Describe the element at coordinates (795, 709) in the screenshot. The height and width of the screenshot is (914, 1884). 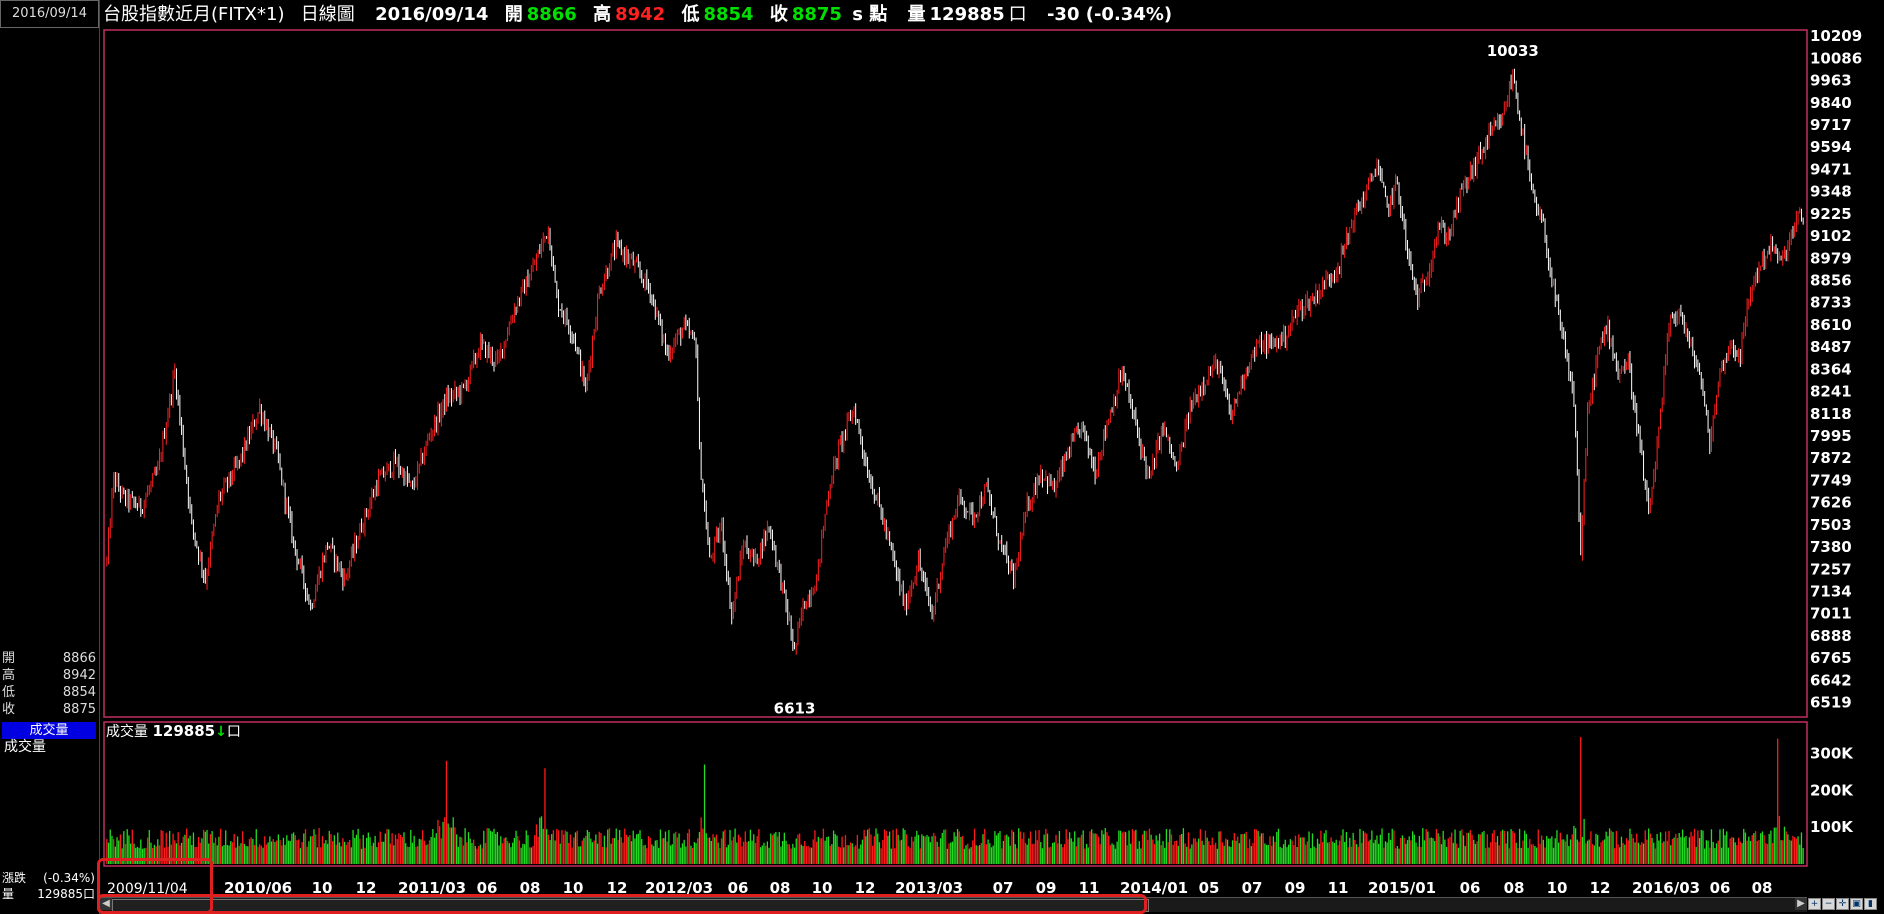
I see `price-extreme-label: 6613` at that location.